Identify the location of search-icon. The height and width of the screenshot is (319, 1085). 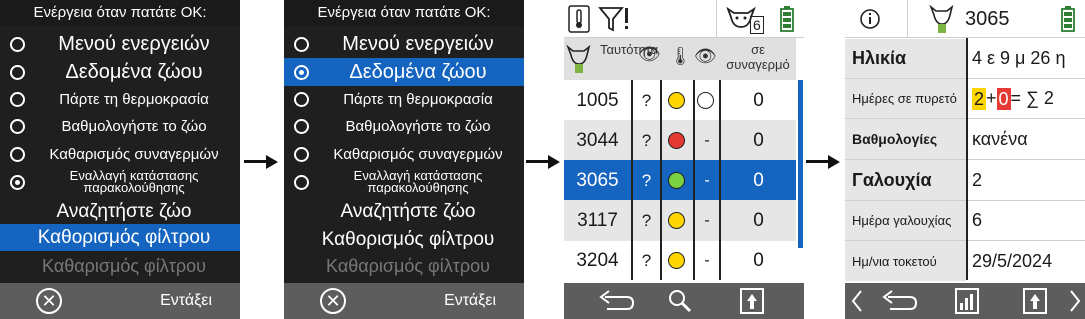
(680, 301).